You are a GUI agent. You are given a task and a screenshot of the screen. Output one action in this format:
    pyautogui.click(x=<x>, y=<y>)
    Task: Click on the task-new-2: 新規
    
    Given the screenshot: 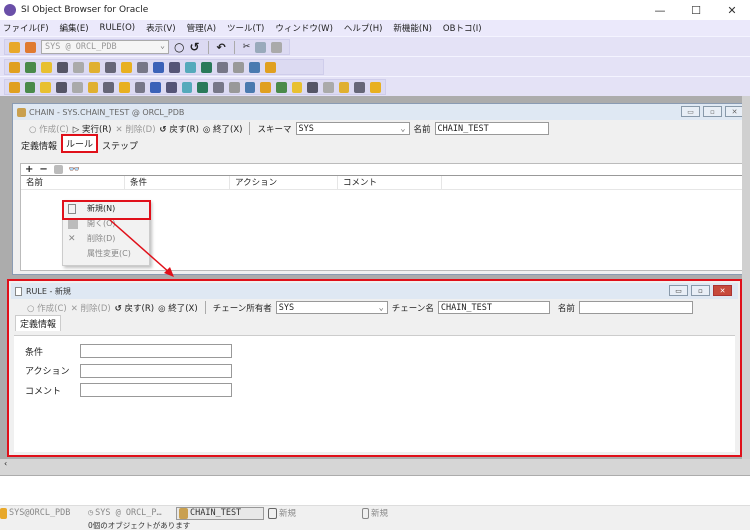 What is the action you would take?
    pyautogui.click(x=406, y=513)
    